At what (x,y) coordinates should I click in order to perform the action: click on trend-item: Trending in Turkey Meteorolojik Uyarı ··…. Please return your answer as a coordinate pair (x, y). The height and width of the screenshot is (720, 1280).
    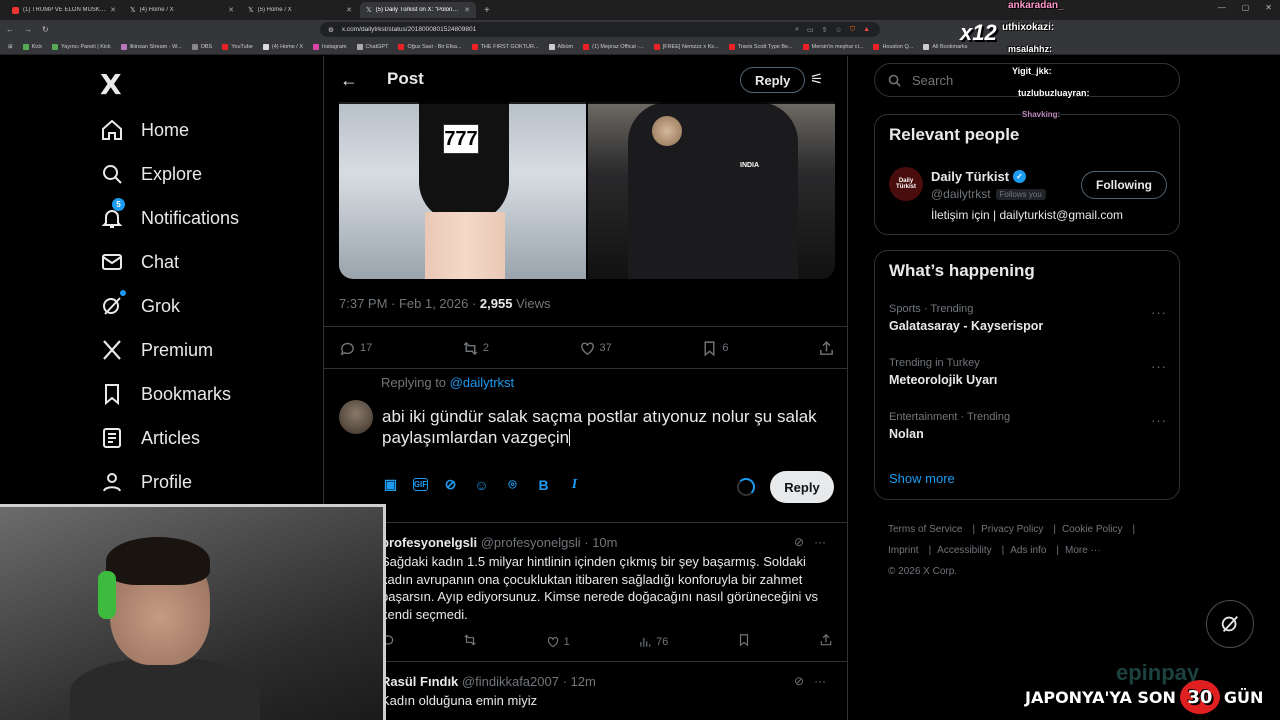
    Looking at the image, I should click on (1028, 372).